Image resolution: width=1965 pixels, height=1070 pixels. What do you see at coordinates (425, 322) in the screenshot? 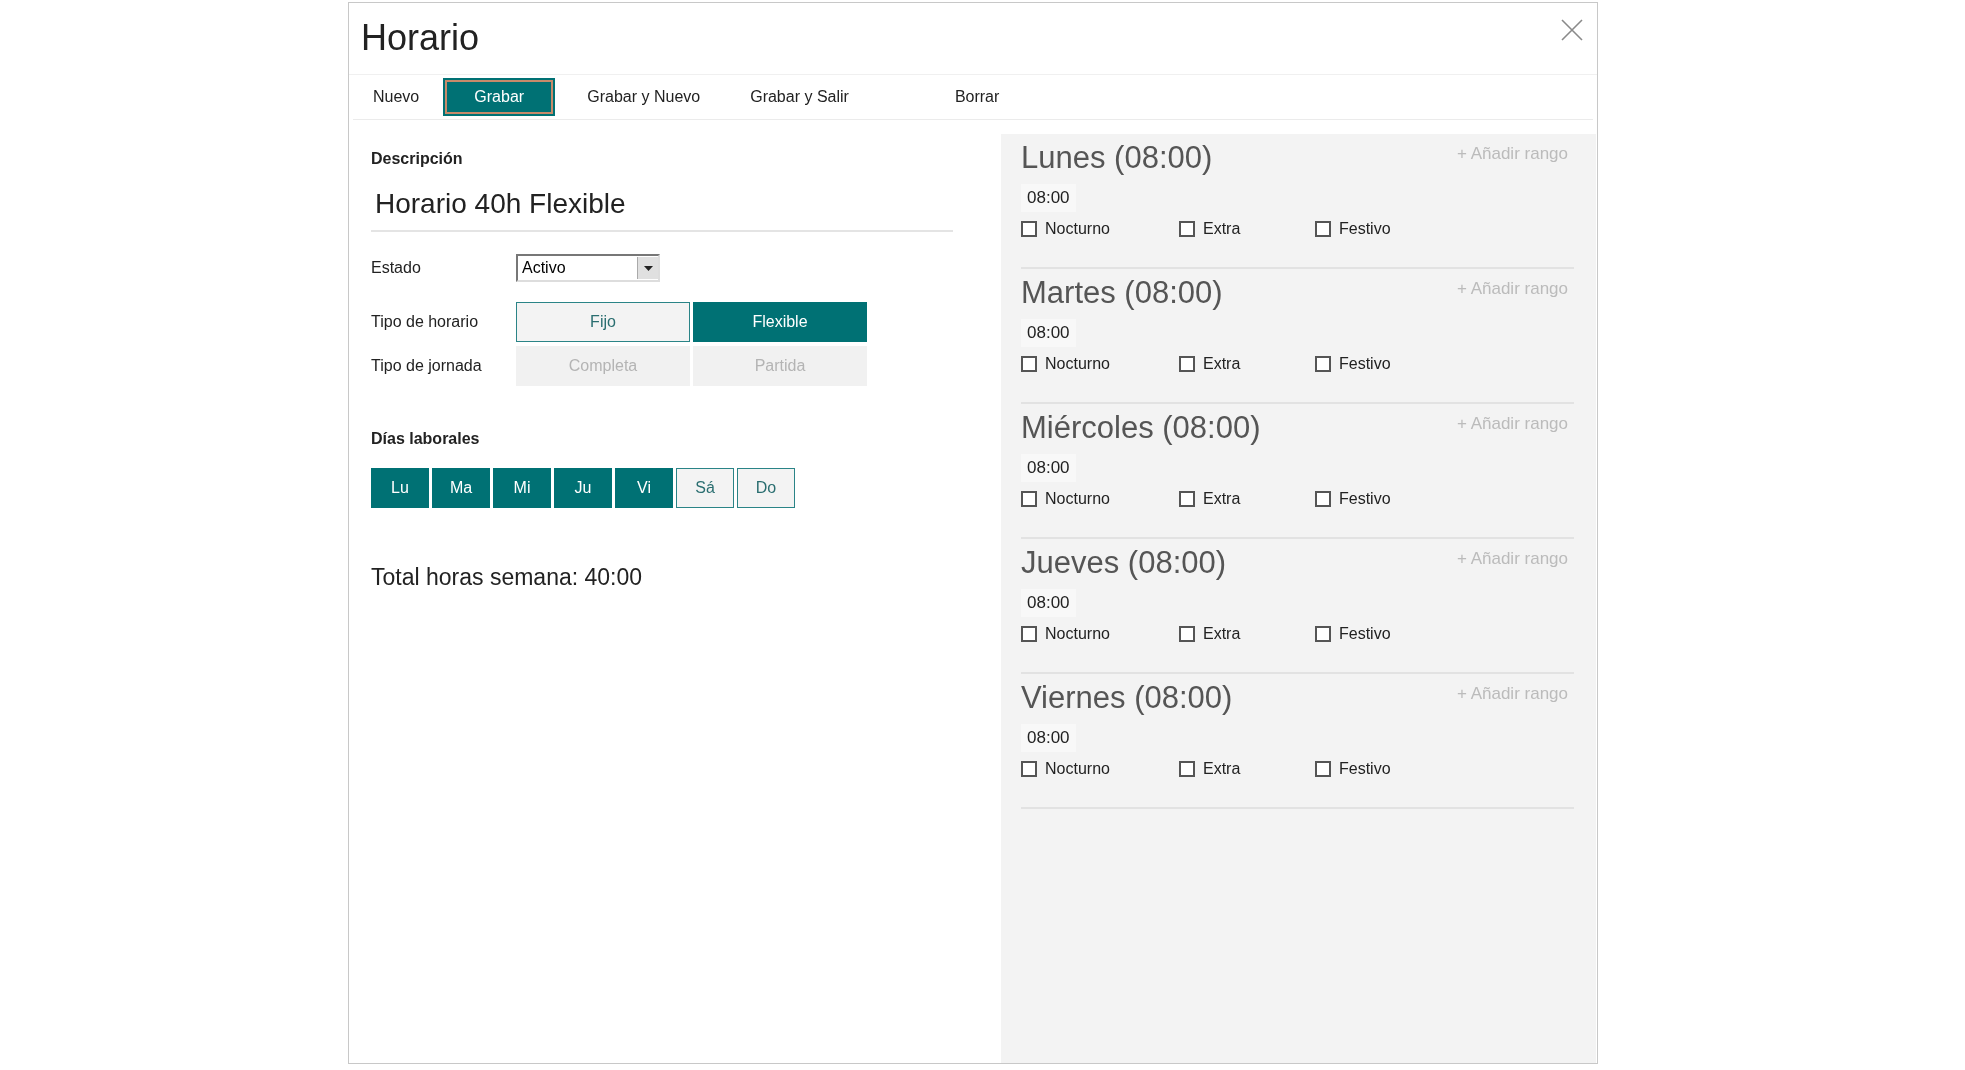
I see `field-label: Tipo de horario` at bounding box center [425, 322].